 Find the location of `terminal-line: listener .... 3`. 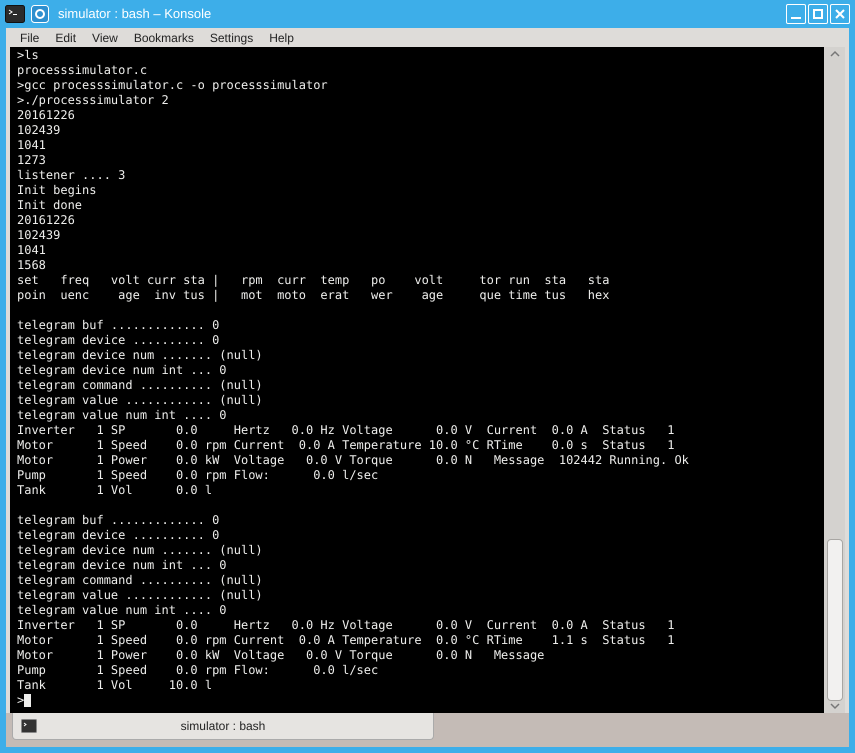

terminal-line: listener .... 3 is located at coordinates (71, 175).